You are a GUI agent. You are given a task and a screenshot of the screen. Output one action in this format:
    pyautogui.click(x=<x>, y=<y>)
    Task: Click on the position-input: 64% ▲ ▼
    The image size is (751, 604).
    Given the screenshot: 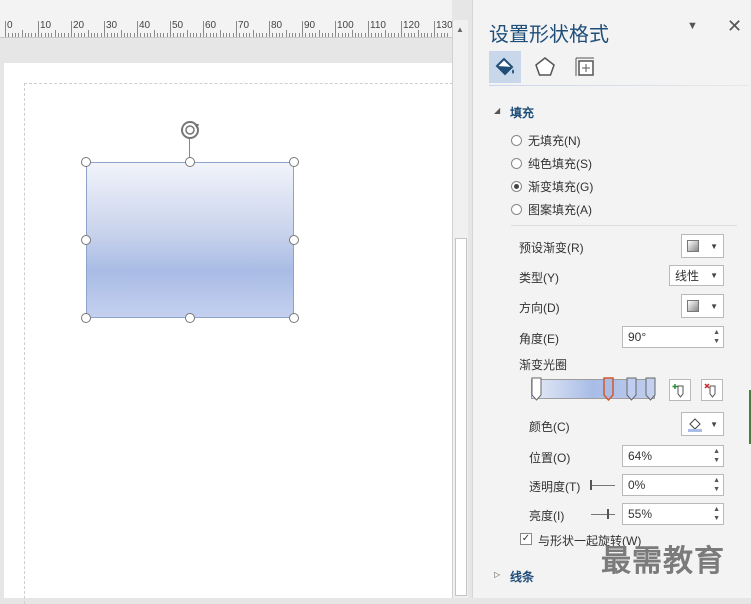 What is the action you would take?
    pyautogui.click(x=673, y=456)
    